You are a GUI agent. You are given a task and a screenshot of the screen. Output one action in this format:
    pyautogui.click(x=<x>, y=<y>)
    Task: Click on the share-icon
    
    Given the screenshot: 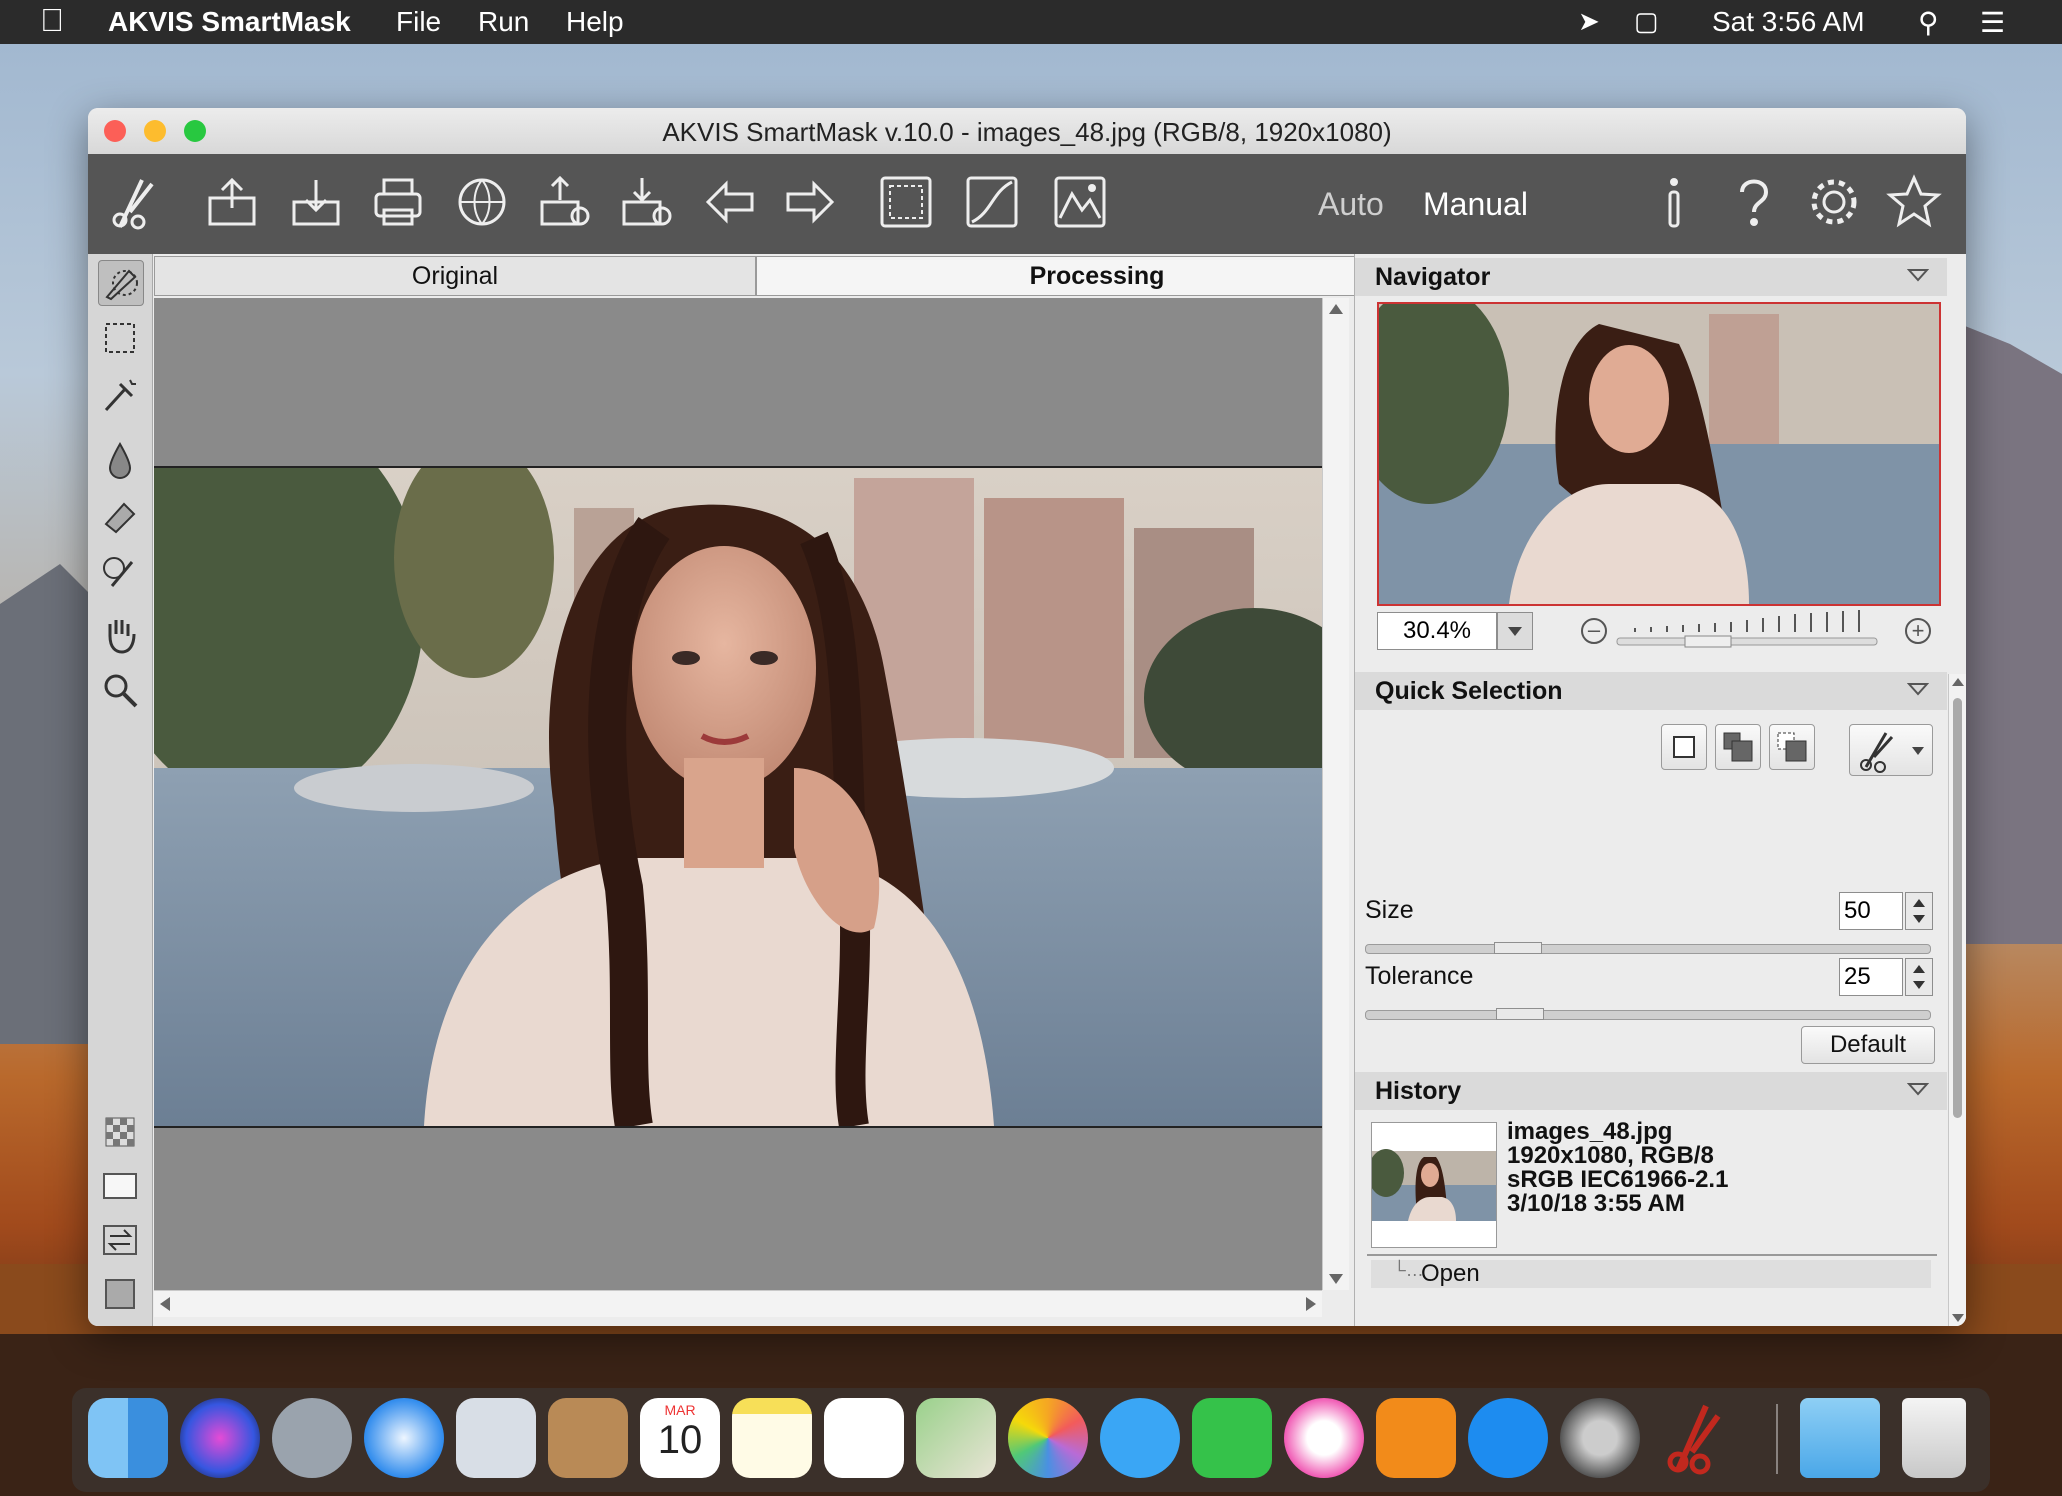 What is the action you would take?
    pyautogui.click(x=482, y=202)
    